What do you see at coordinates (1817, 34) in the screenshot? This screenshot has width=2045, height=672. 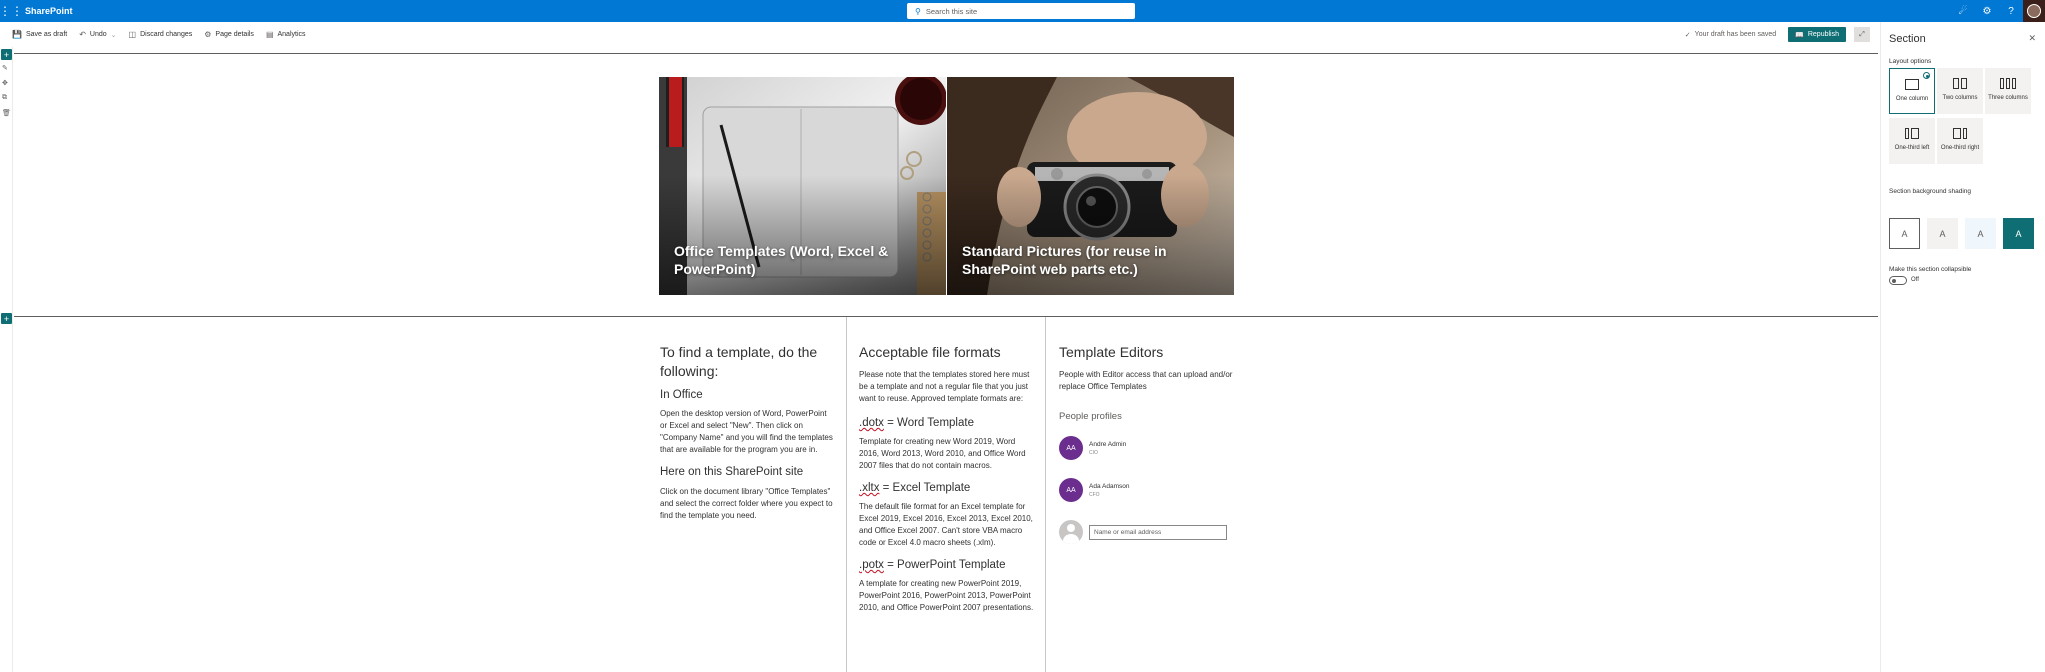 I see `republish-button: 📖 Republish` at bounding box center [1817, 34].